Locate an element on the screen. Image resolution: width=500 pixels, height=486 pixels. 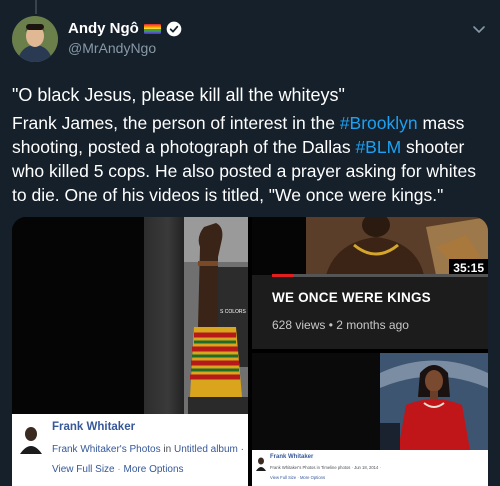
thread-connector is located at coordinates (36, 7).